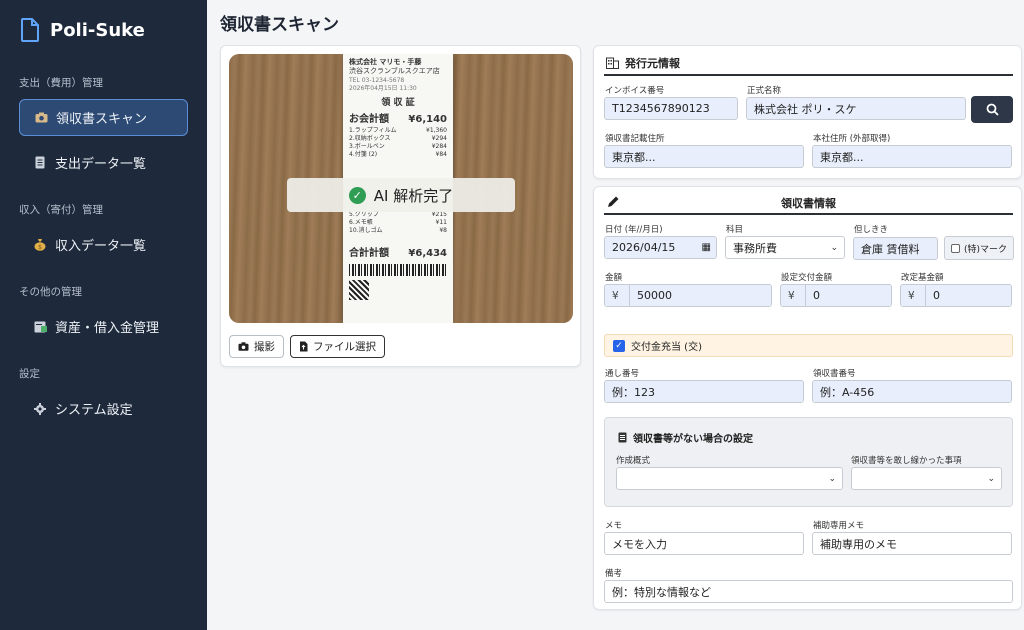 The height and width of the screenshot is (630, 1024). What do you see at coordinates (956, 295) in the screenshot?
I see `fund-amount-field: ¥ 0` at bounding box center [956, 295].